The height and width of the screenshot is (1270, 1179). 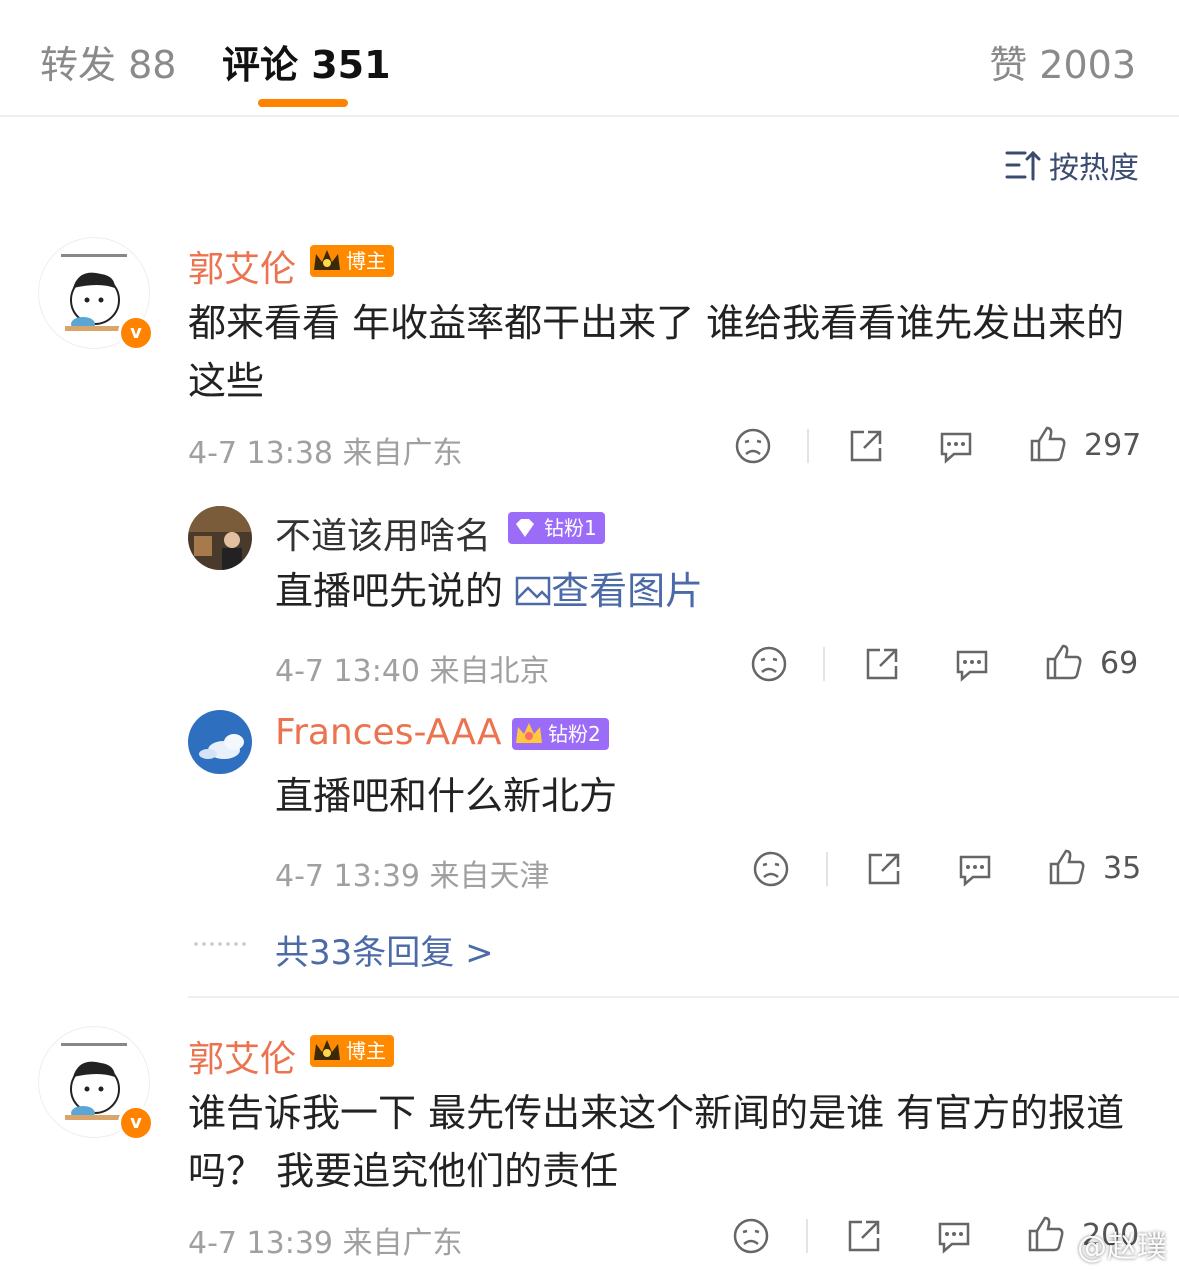 What do you see at coordinates (306, 61) in the screenshot?
I see `tab-comments: 评论 351` at bounding box center [306, 61].